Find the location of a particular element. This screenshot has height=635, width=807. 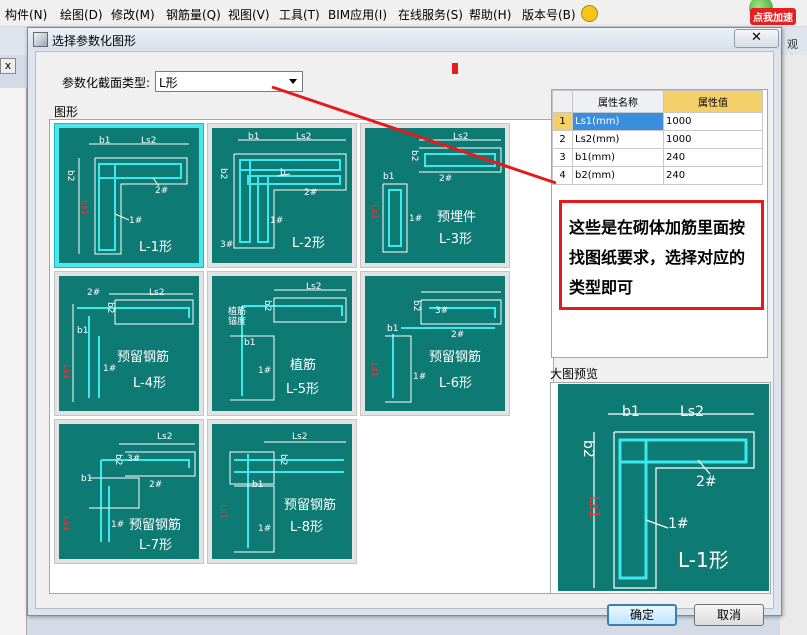

shape-tile-l2: b1 Ls2 b2 b 2# 1# 3# L-2形 is located at coordinates (282, 195).